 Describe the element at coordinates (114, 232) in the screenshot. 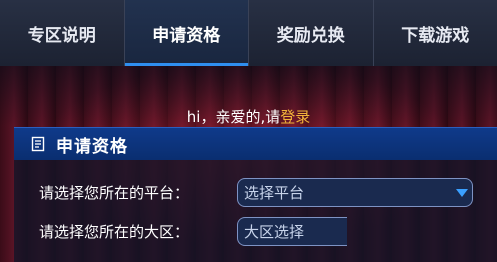

I see `region-label: 请选择您所在的大区：` at that location.